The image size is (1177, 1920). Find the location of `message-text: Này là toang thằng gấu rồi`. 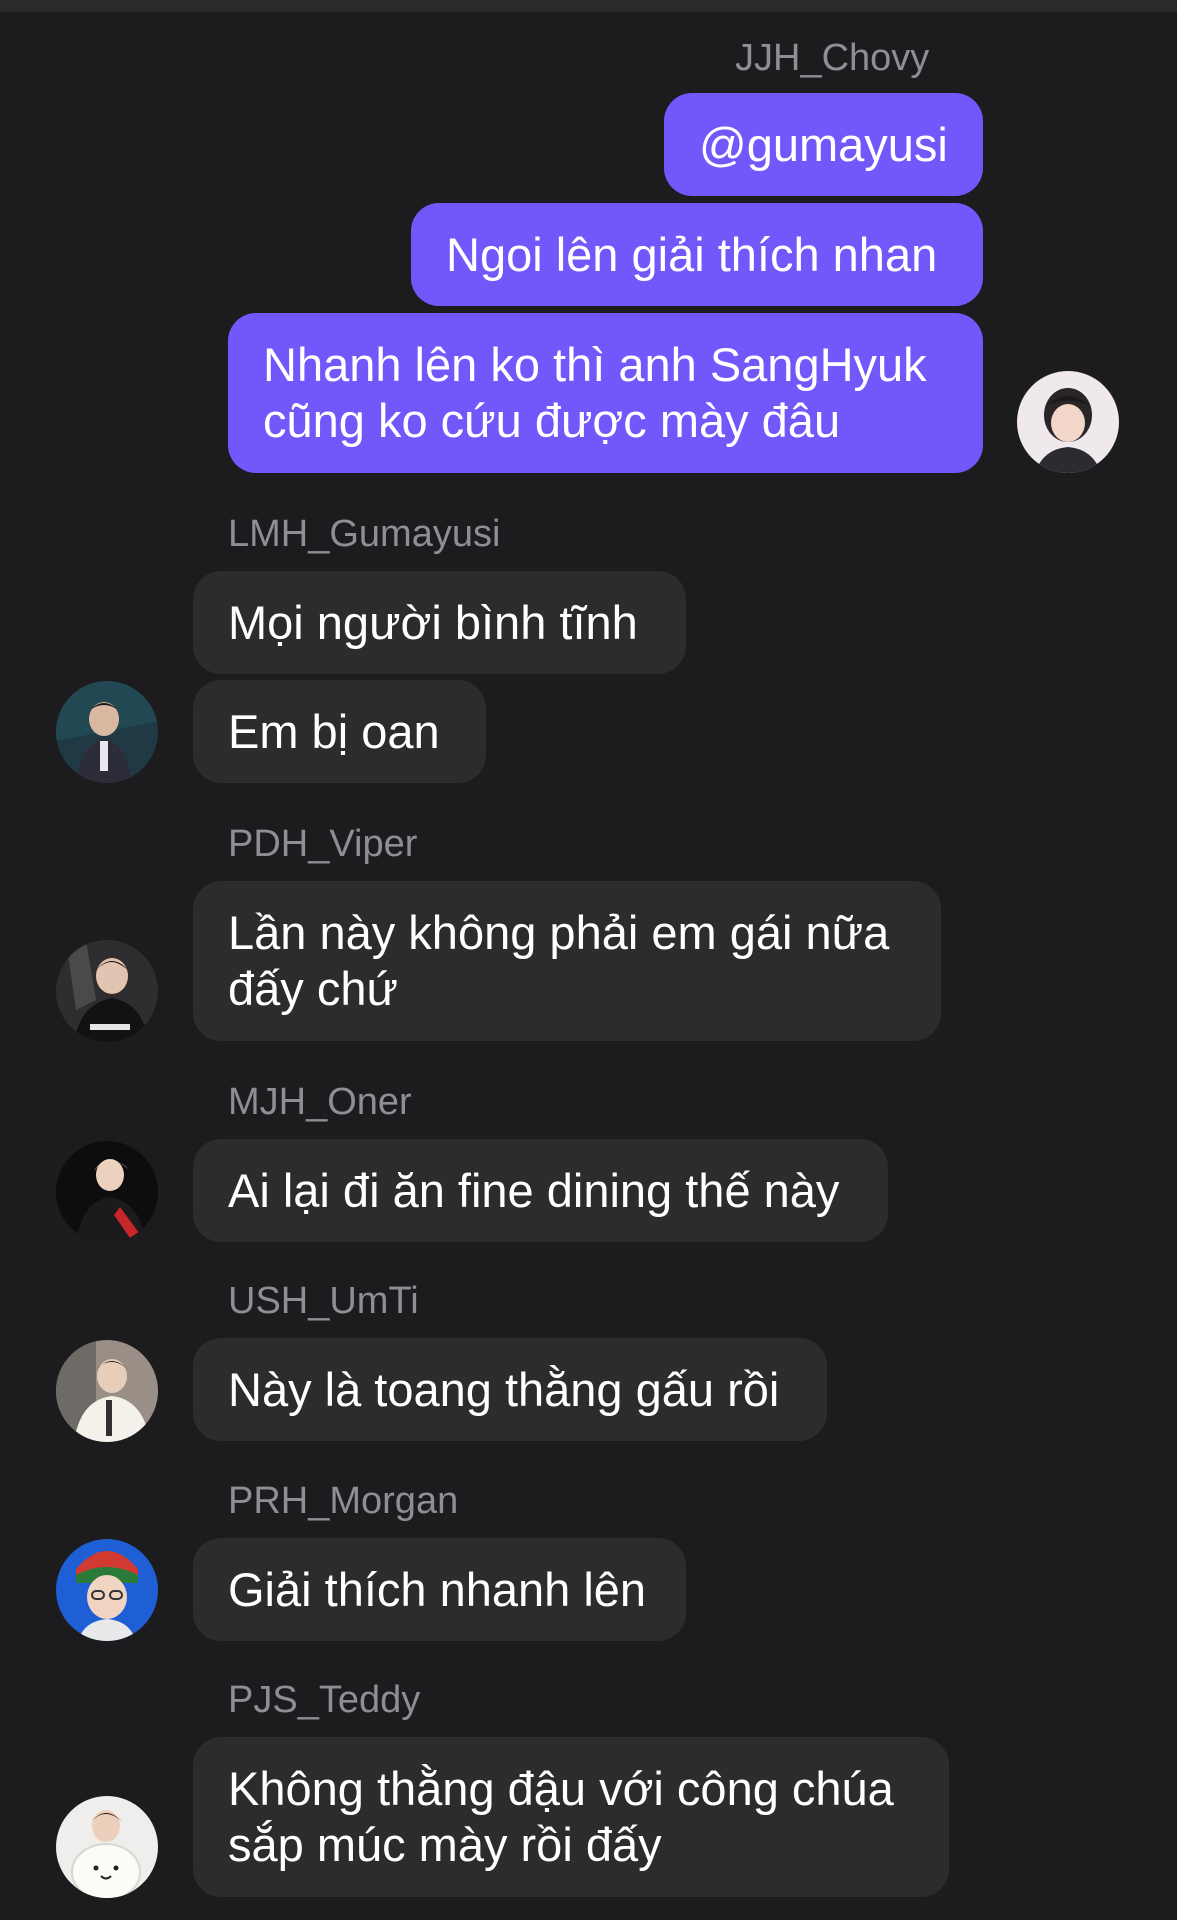

message-text: Này là toang thằng gấu rồi is located at coordinates (504, 1389).